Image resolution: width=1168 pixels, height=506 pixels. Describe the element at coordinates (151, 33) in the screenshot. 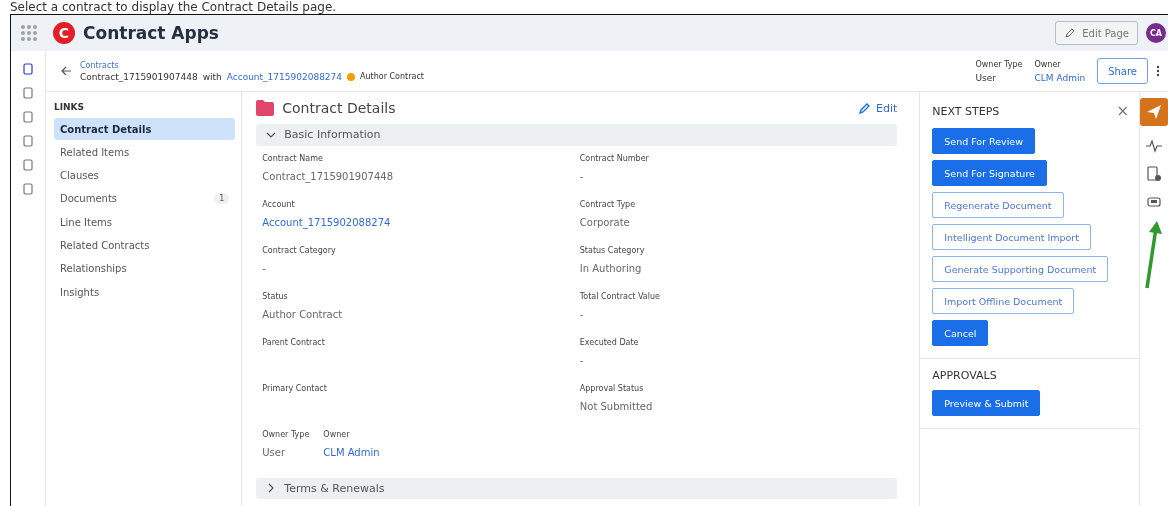

I see `app-title: Contract Apps` at that location.